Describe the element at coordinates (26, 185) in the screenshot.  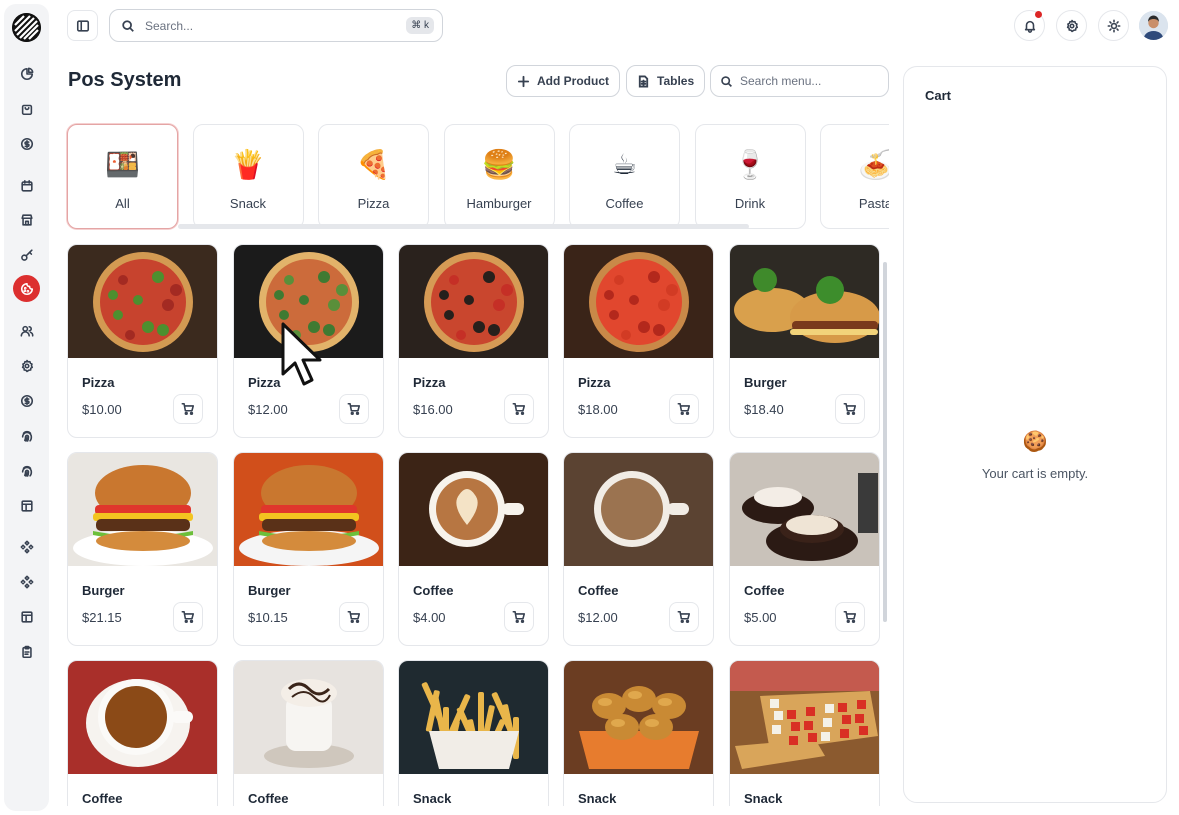
I see `sidebar-item-calendar` at that location.